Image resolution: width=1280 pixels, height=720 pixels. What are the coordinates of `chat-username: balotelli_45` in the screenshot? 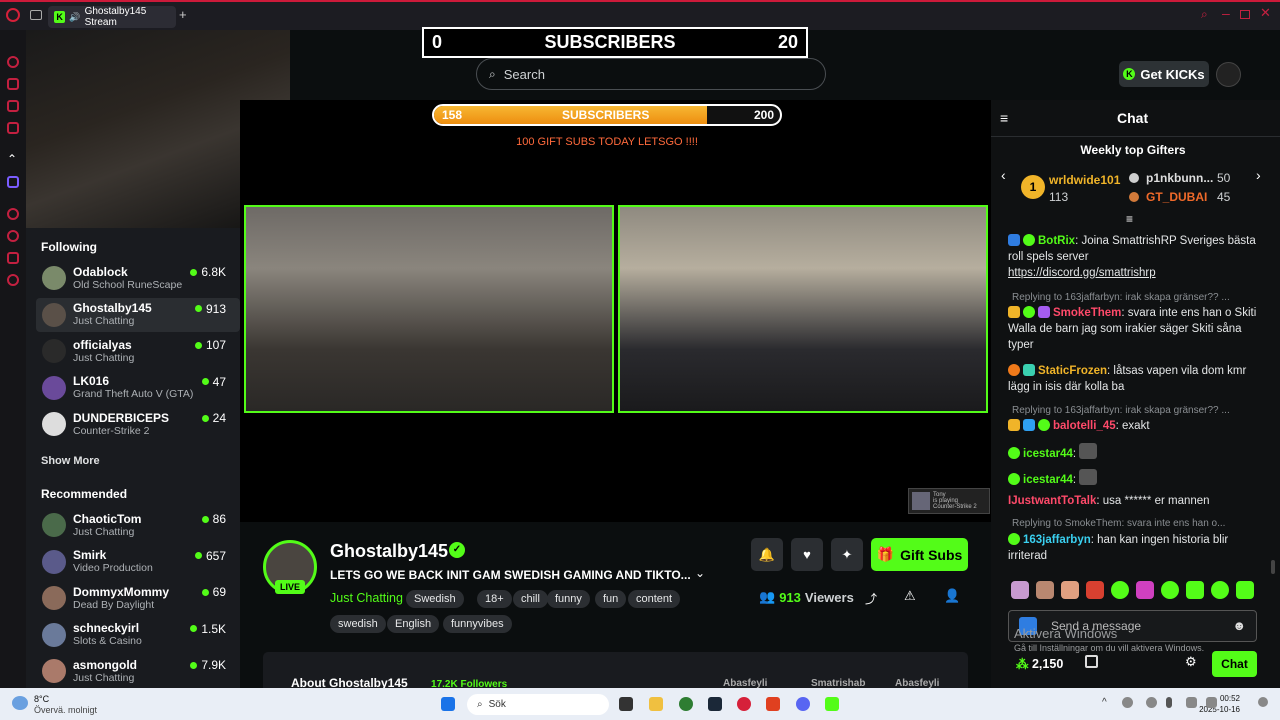 It's located at (1084, 426).